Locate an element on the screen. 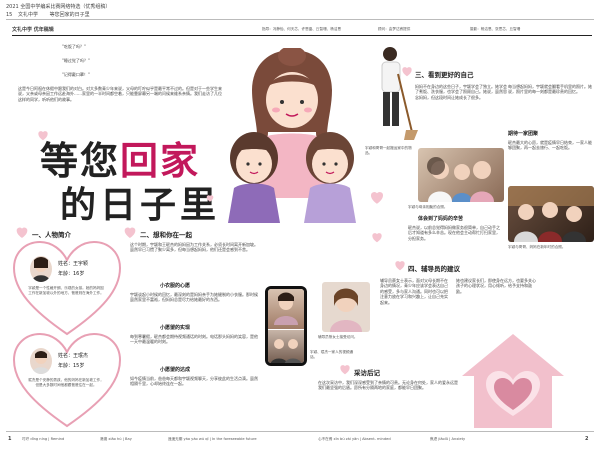  profile-1-avatar is located at coordinates (41, 269).